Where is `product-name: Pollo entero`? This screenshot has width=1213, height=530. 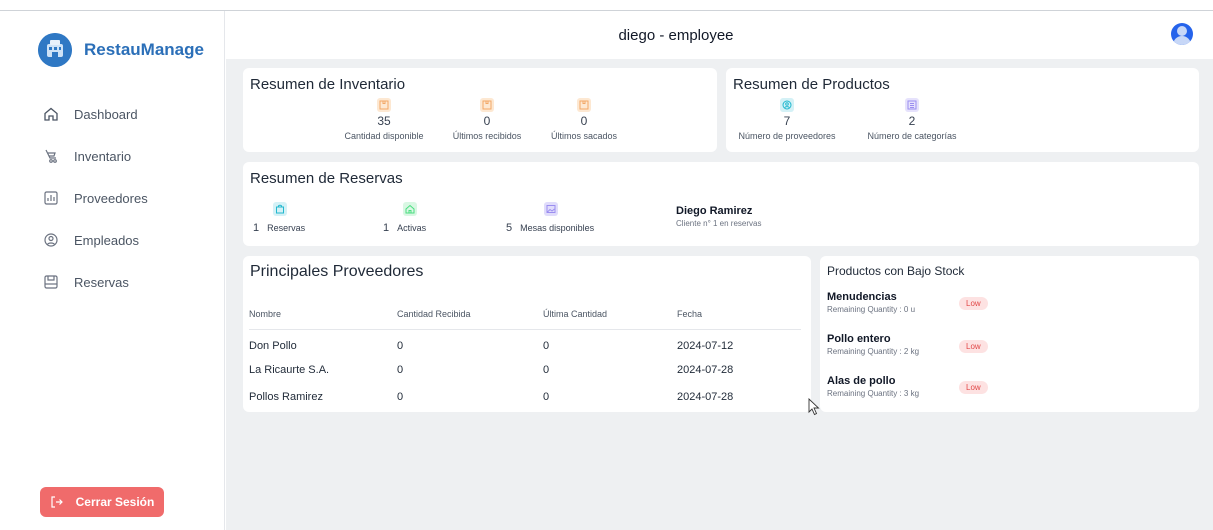
product-name: Pollo entero is located at coordinates (859, 339).